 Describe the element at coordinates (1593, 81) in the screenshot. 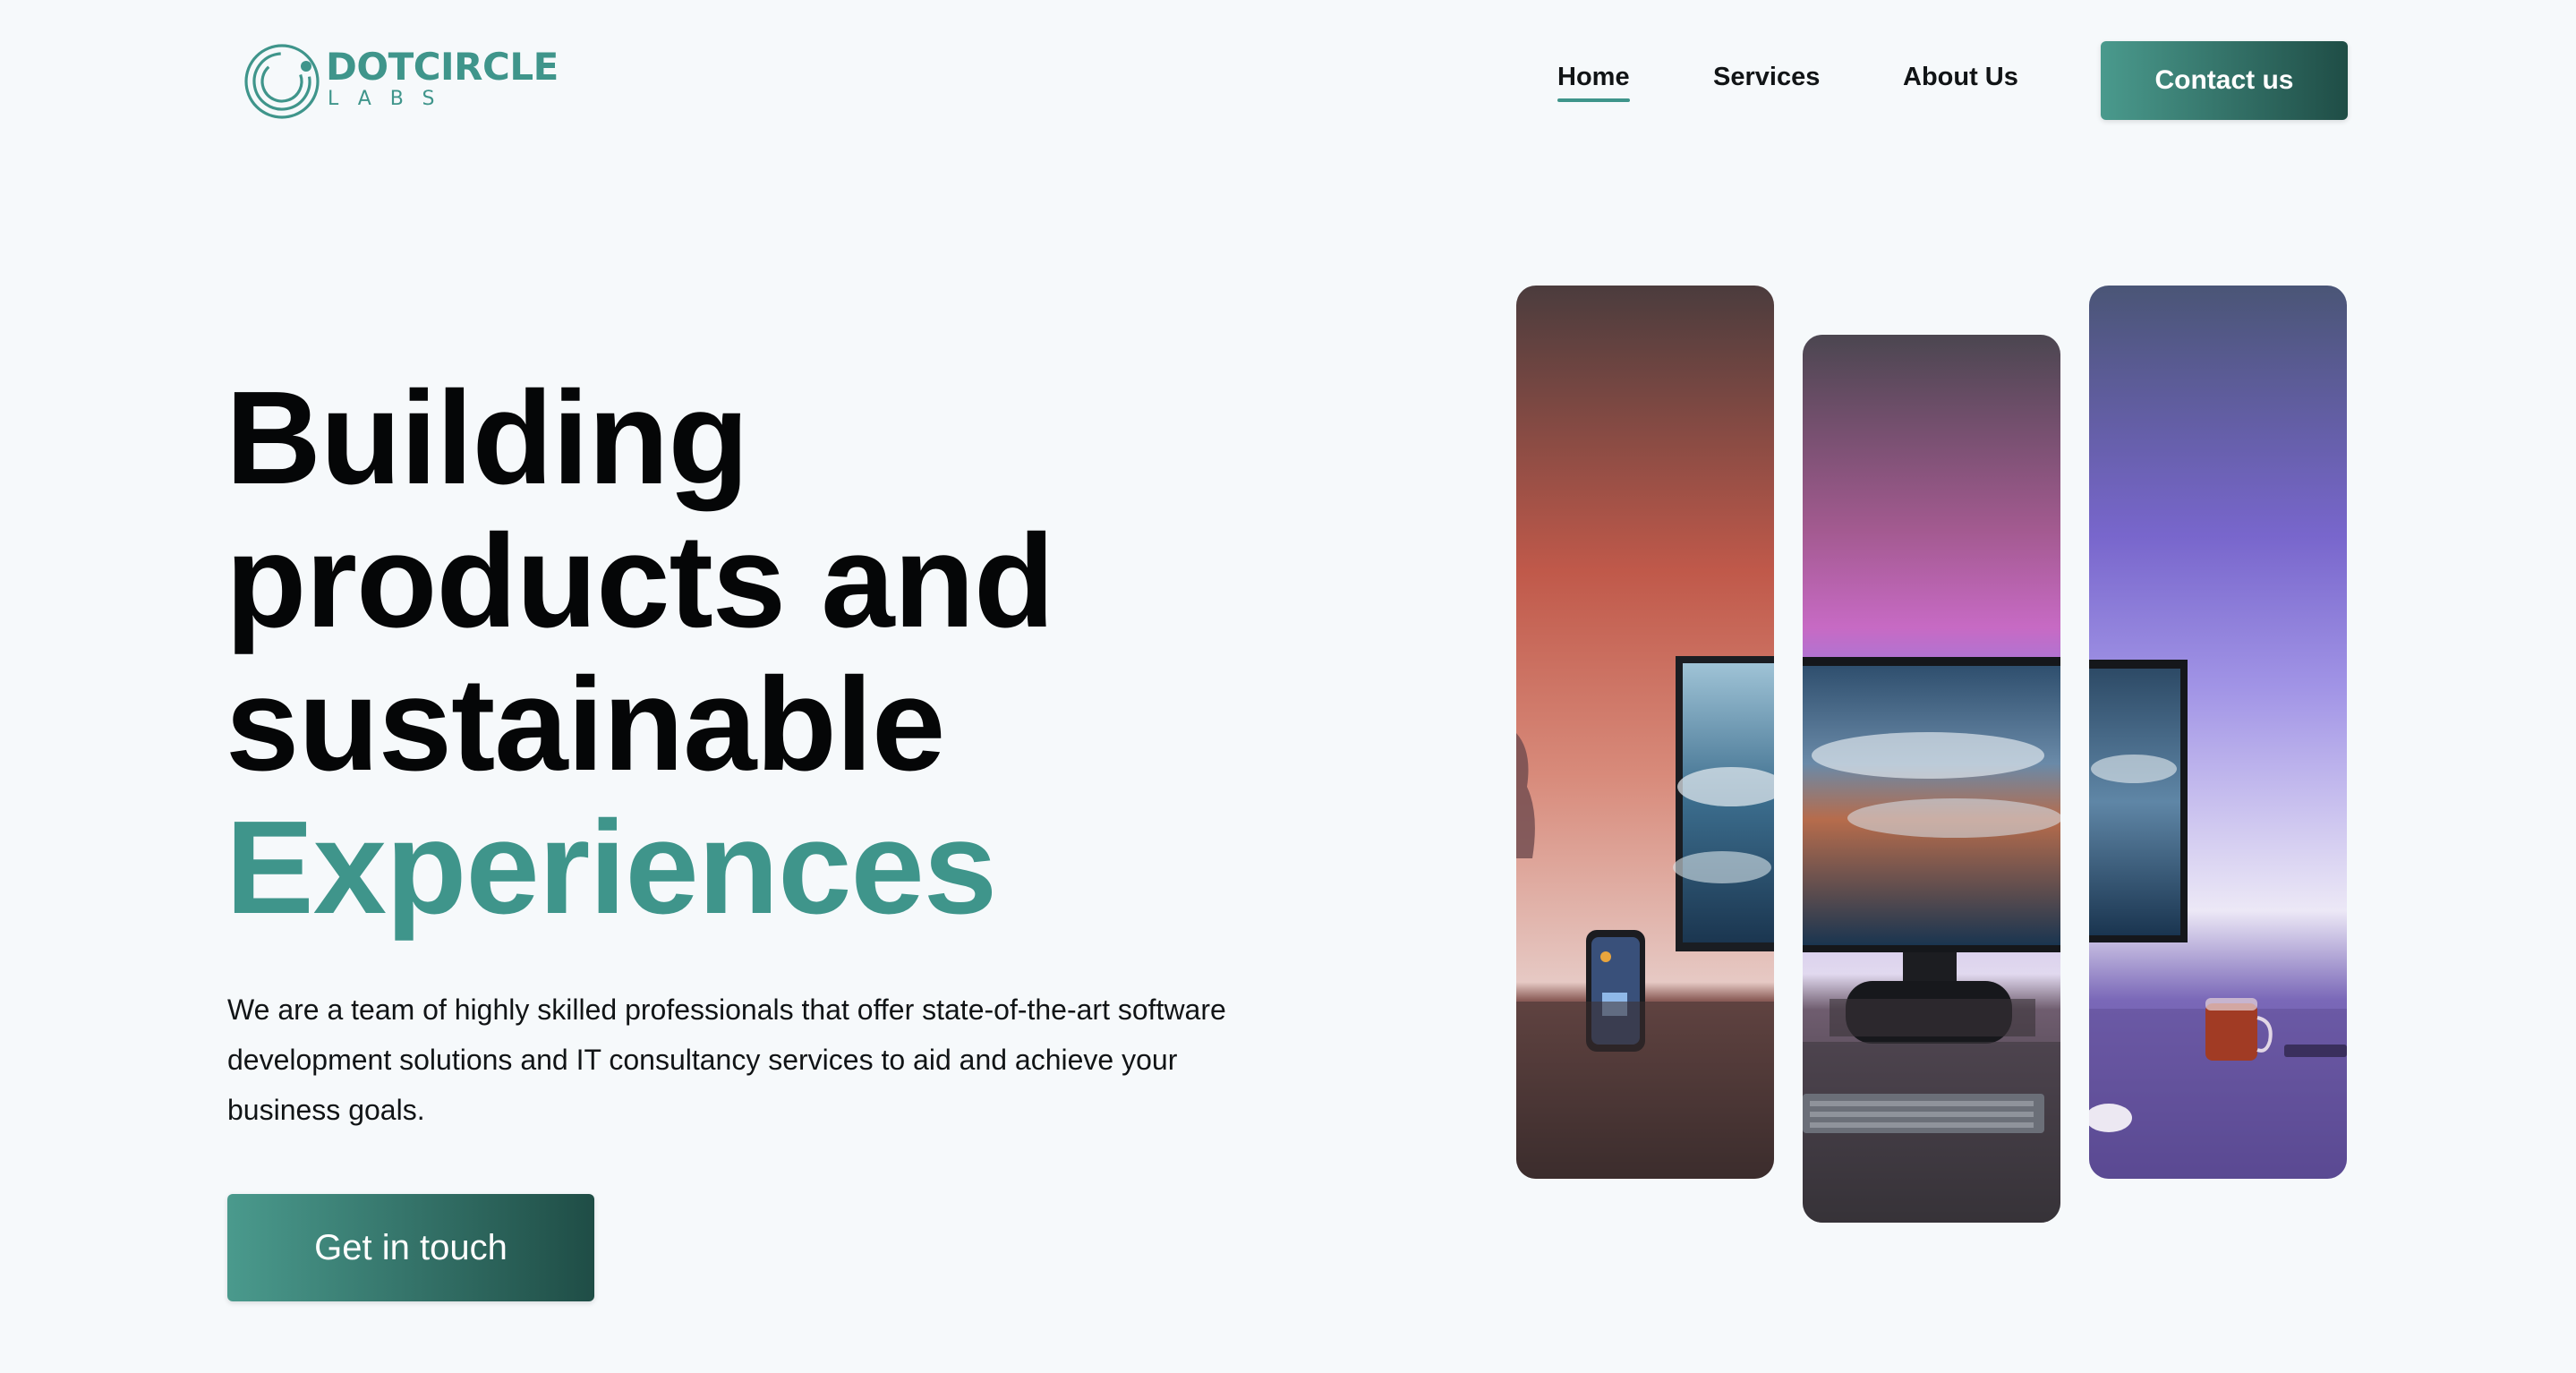

I see `nav-link-home: Home` at that location.